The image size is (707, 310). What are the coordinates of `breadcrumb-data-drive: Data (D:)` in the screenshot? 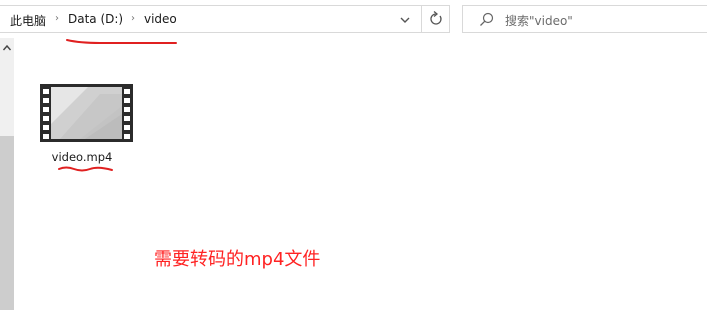 It's located at (95, 19).